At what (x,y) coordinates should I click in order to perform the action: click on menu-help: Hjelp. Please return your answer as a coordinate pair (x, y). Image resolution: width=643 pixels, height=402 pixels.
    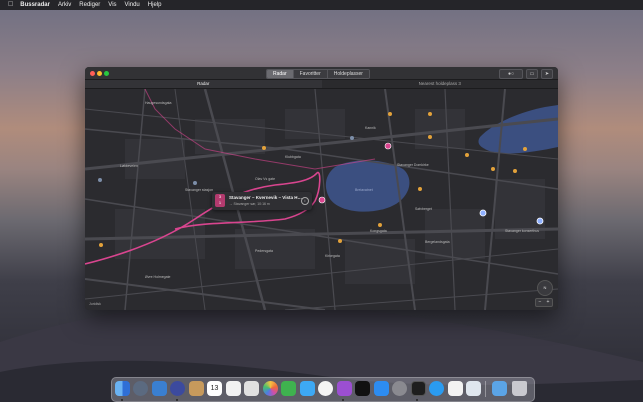
    Looking at the image, I should click on (155, 5).